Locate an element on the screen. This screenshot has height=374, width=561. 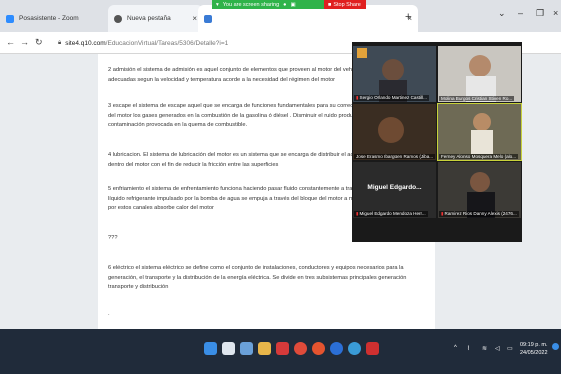
tab-active: × is located at coordinates (308, 18).